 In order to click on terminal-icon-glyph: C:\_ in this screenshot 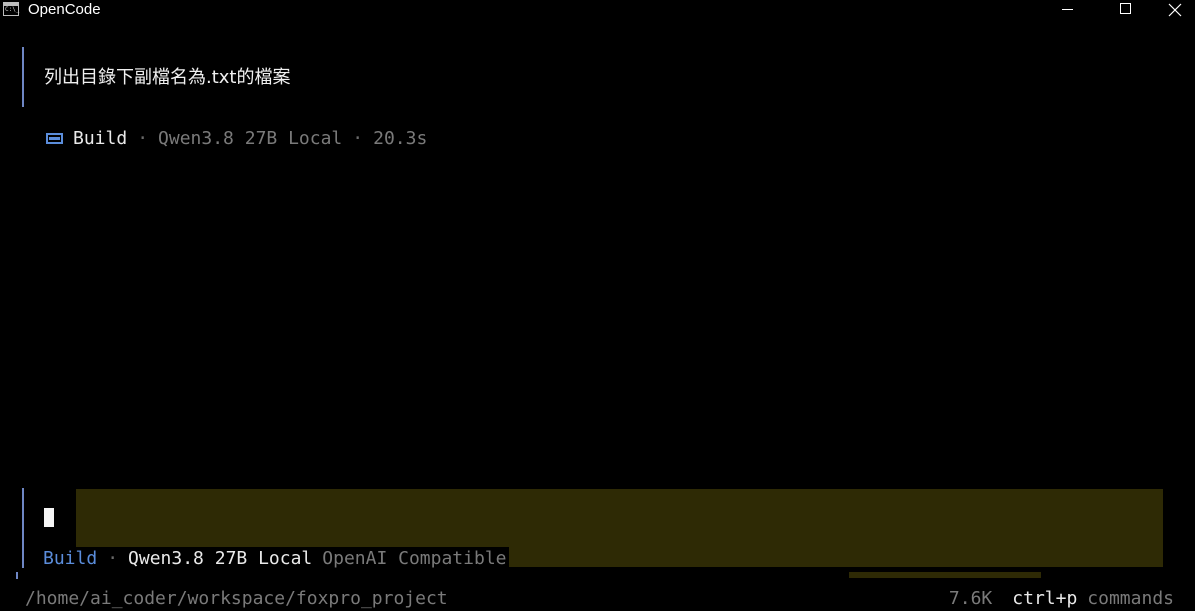, I will do `click(12, 9)`.